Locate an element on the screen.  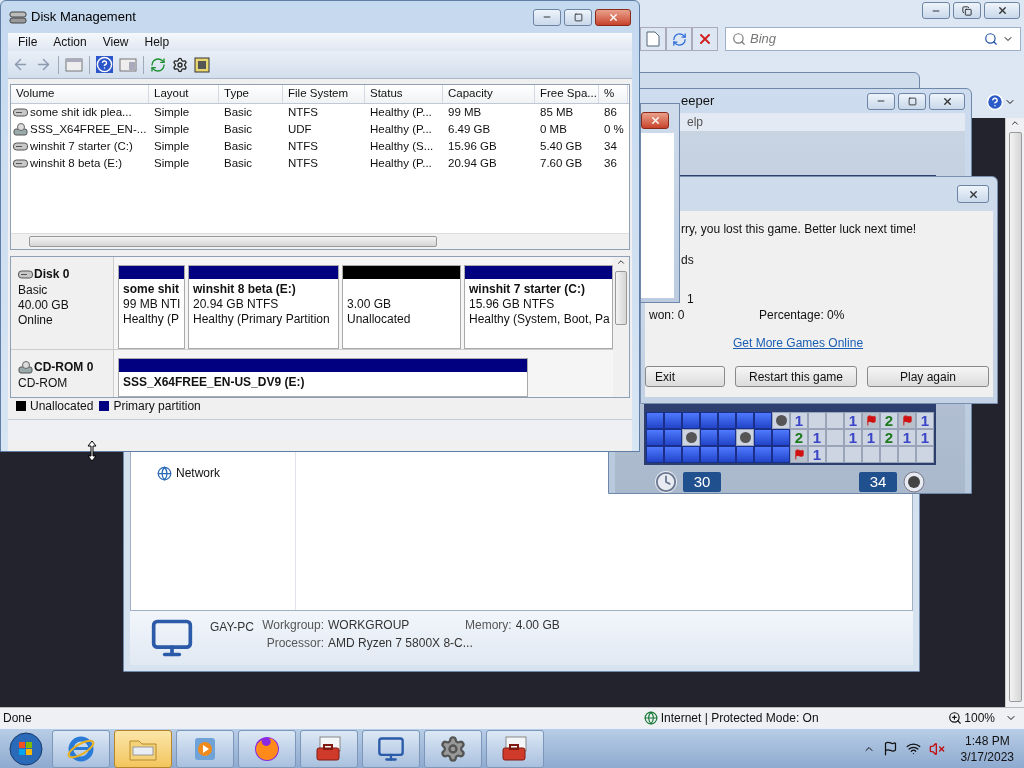
clock: 1:48 PM 3/17/2023 is located at coordinates (987, 748).